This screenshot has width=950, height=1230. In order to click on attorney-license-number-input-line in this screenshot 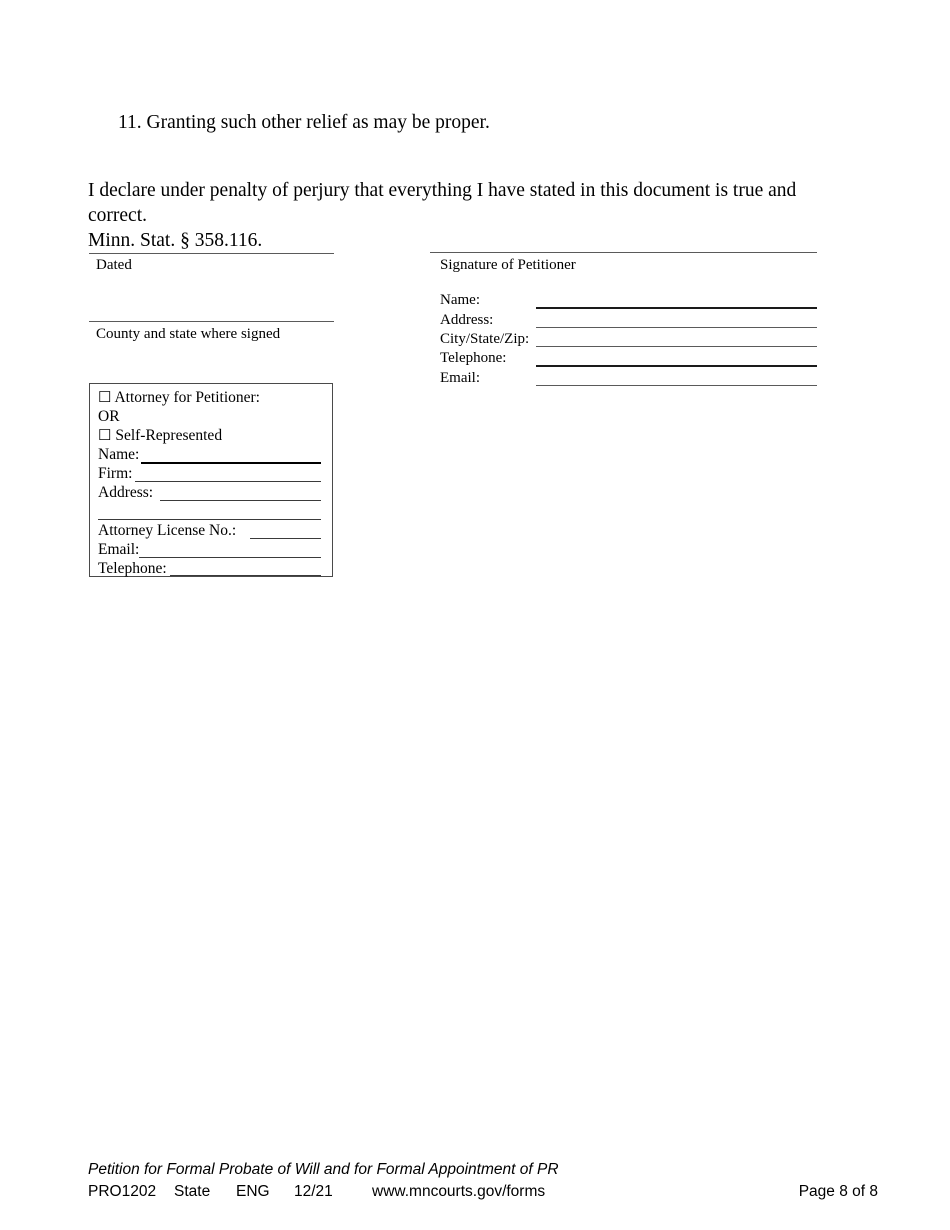, I will do `click(285, 539)`.